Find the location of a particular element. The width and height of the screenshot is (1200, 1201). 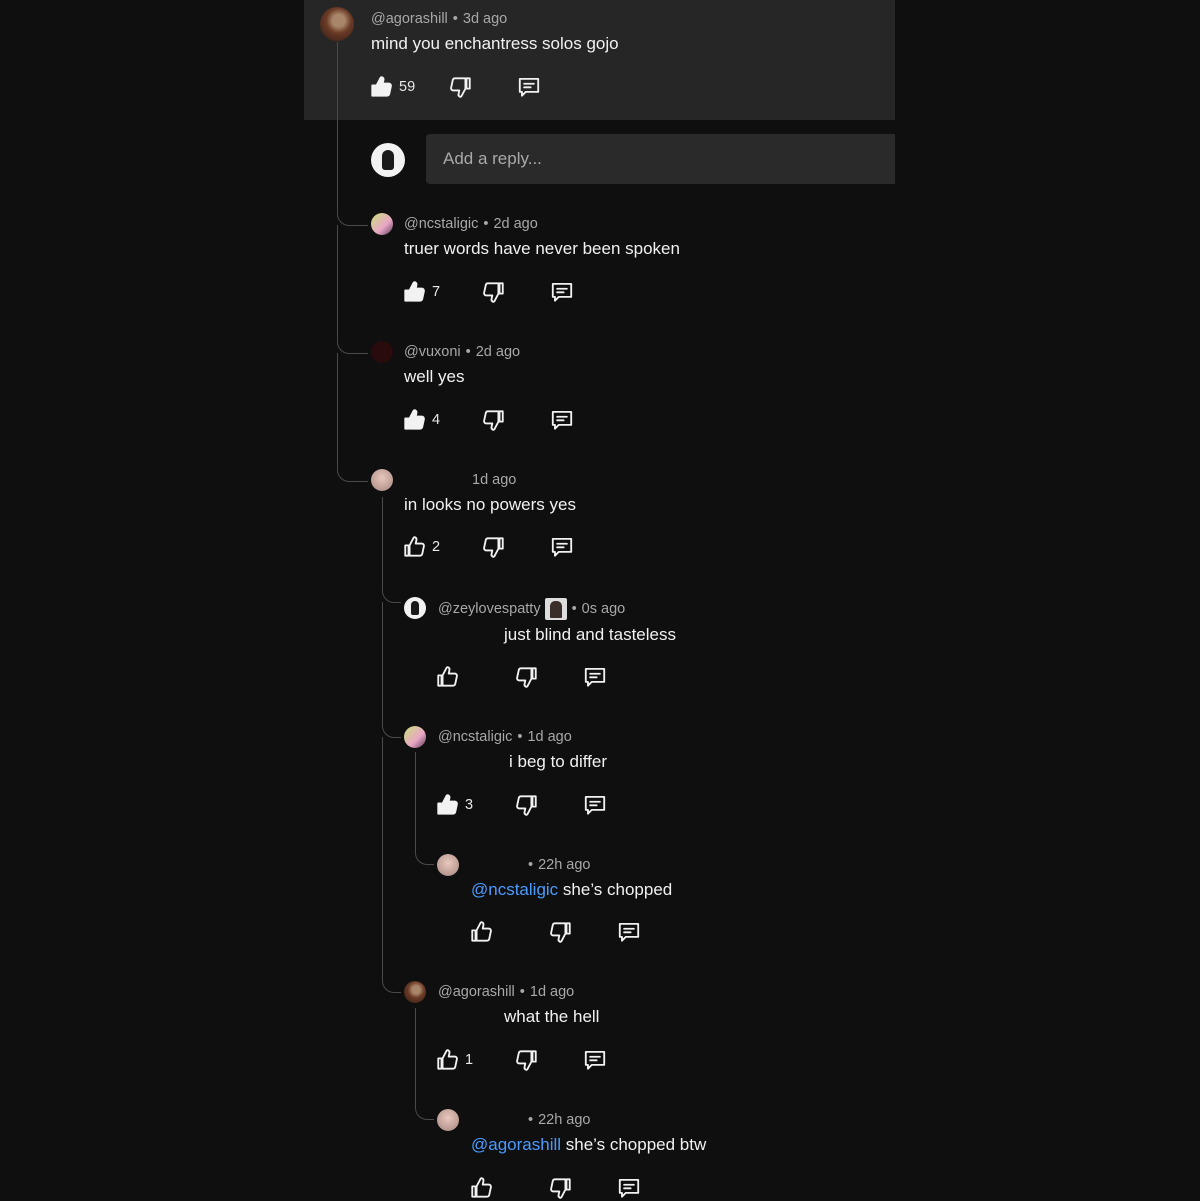

user-mention-link: @ncstaligic is located at coordinates (514, 889).